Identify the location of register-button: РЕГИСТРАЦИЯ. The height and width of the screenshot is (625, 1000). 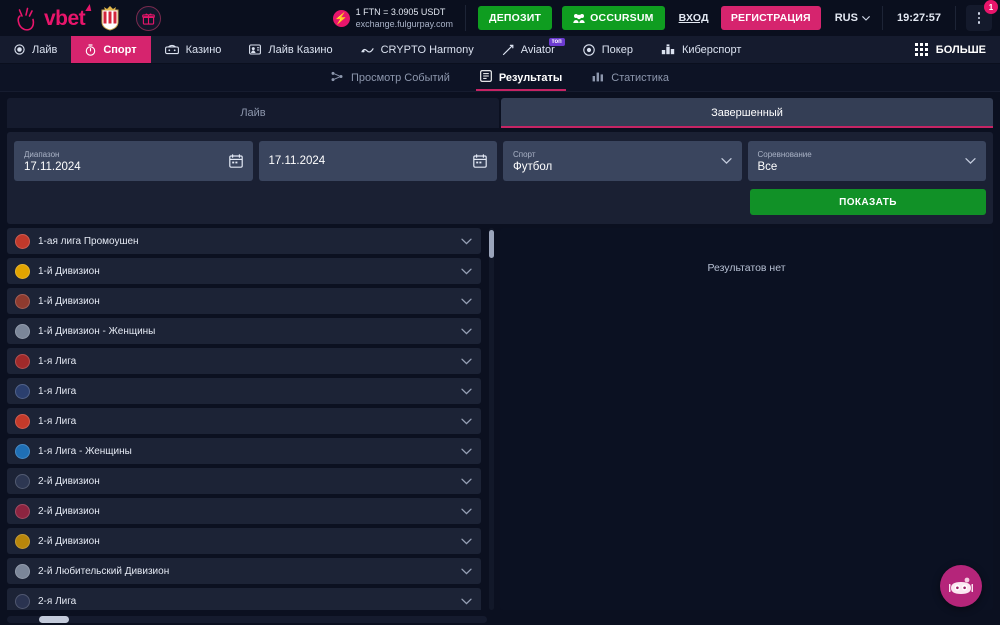
(770, 18).